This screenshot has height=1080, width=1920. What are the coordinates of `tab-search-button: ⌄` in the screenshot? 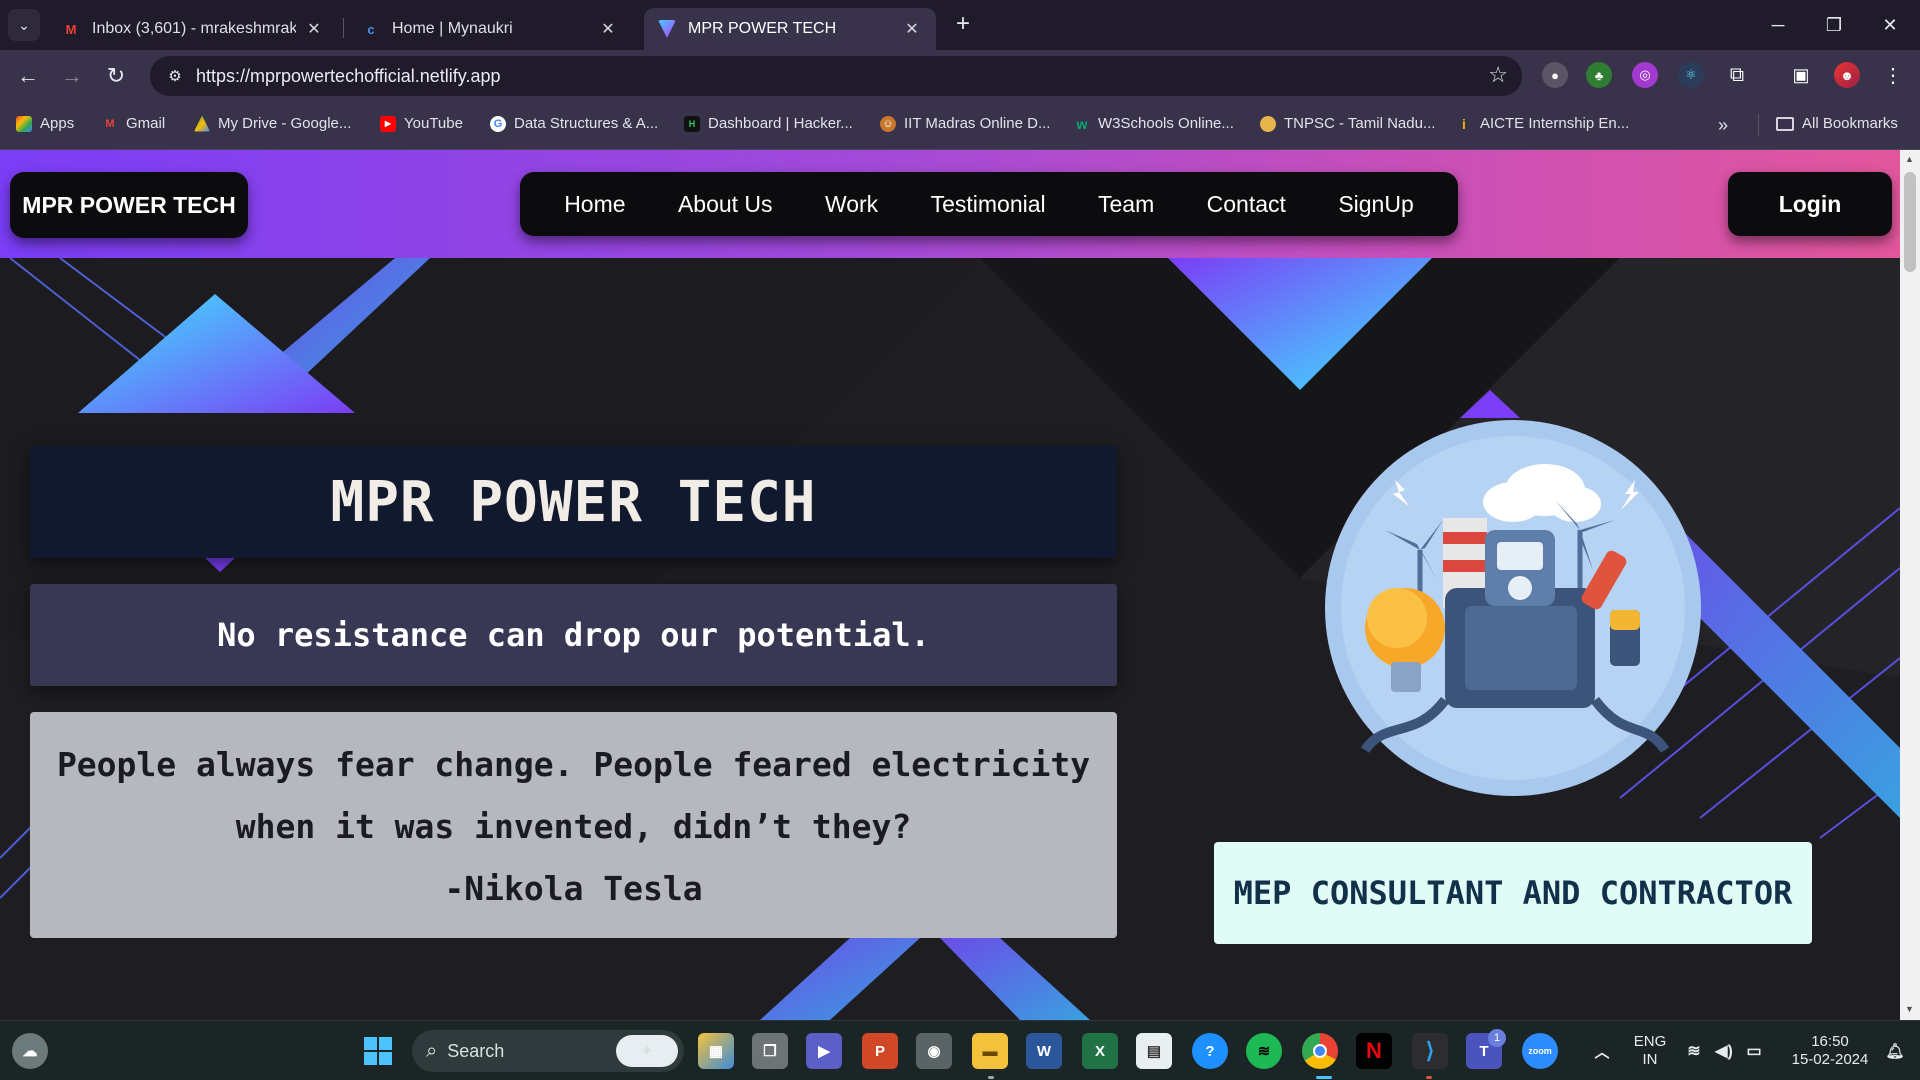 It's located at (24, 25).